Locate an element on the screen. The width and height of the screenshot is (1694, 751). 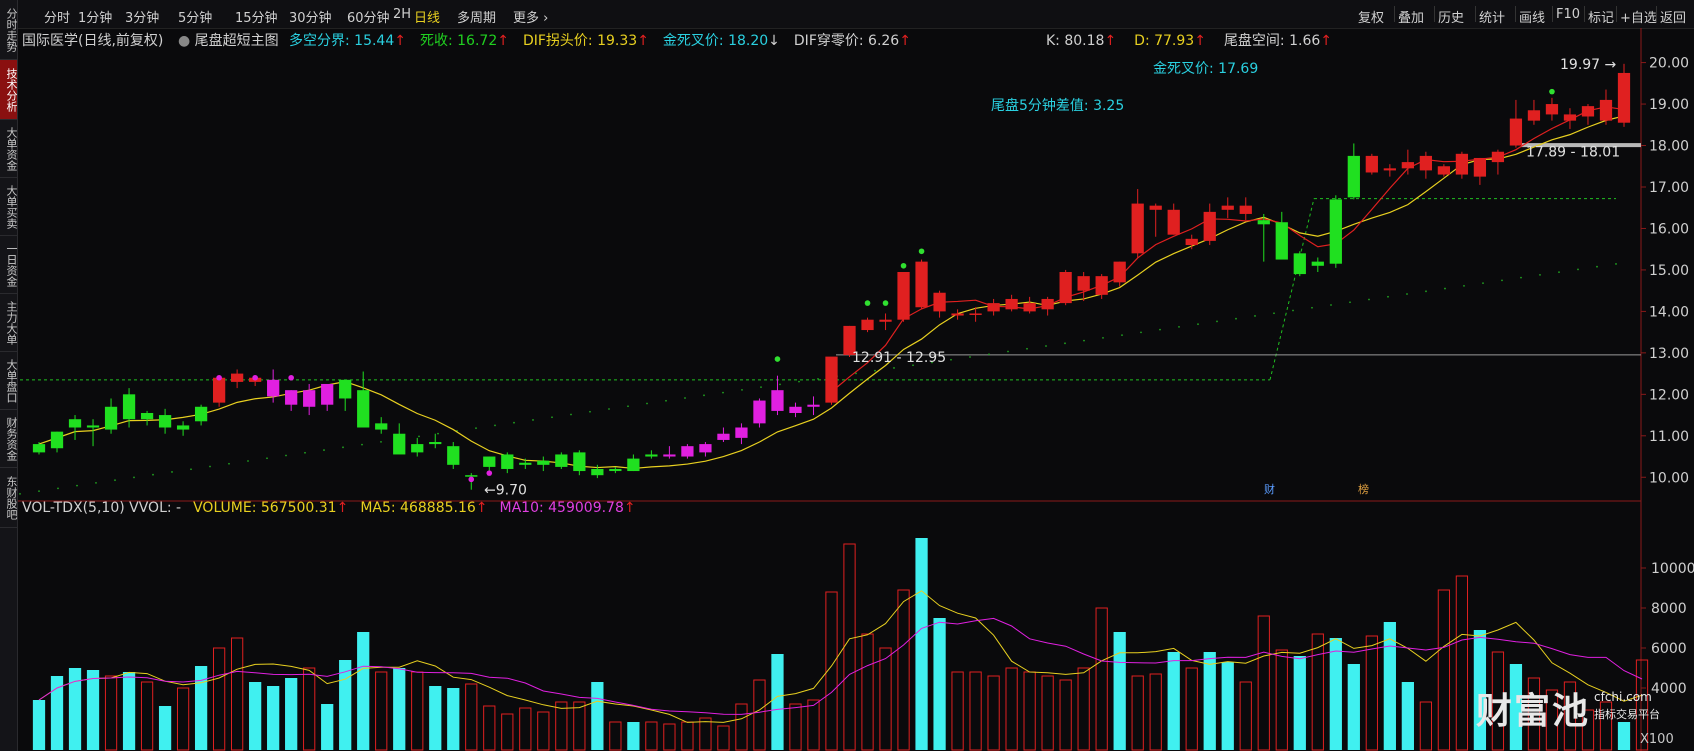
period-tab-2: 3分钟 is located at coordinates (142, 16).